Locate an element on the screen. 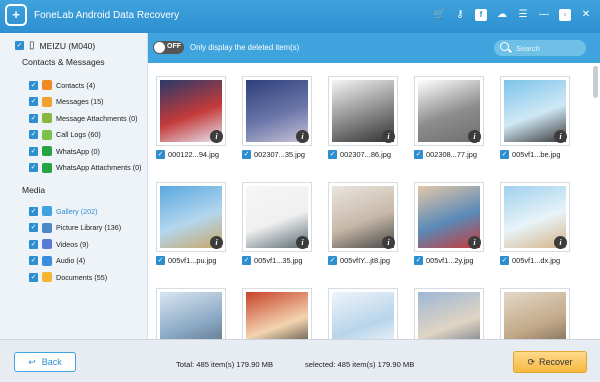  sidebar-item: ✓ Message Attachments (0) is located at coordinates (83, 118).